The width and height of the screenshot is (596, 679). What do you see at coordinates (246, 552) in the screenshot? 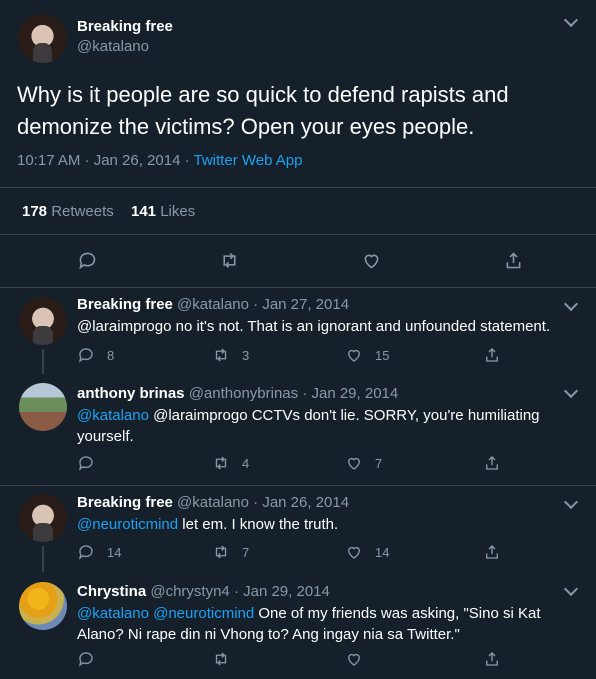
I see `retweet-count: 7` at bounding box center [246, 552].